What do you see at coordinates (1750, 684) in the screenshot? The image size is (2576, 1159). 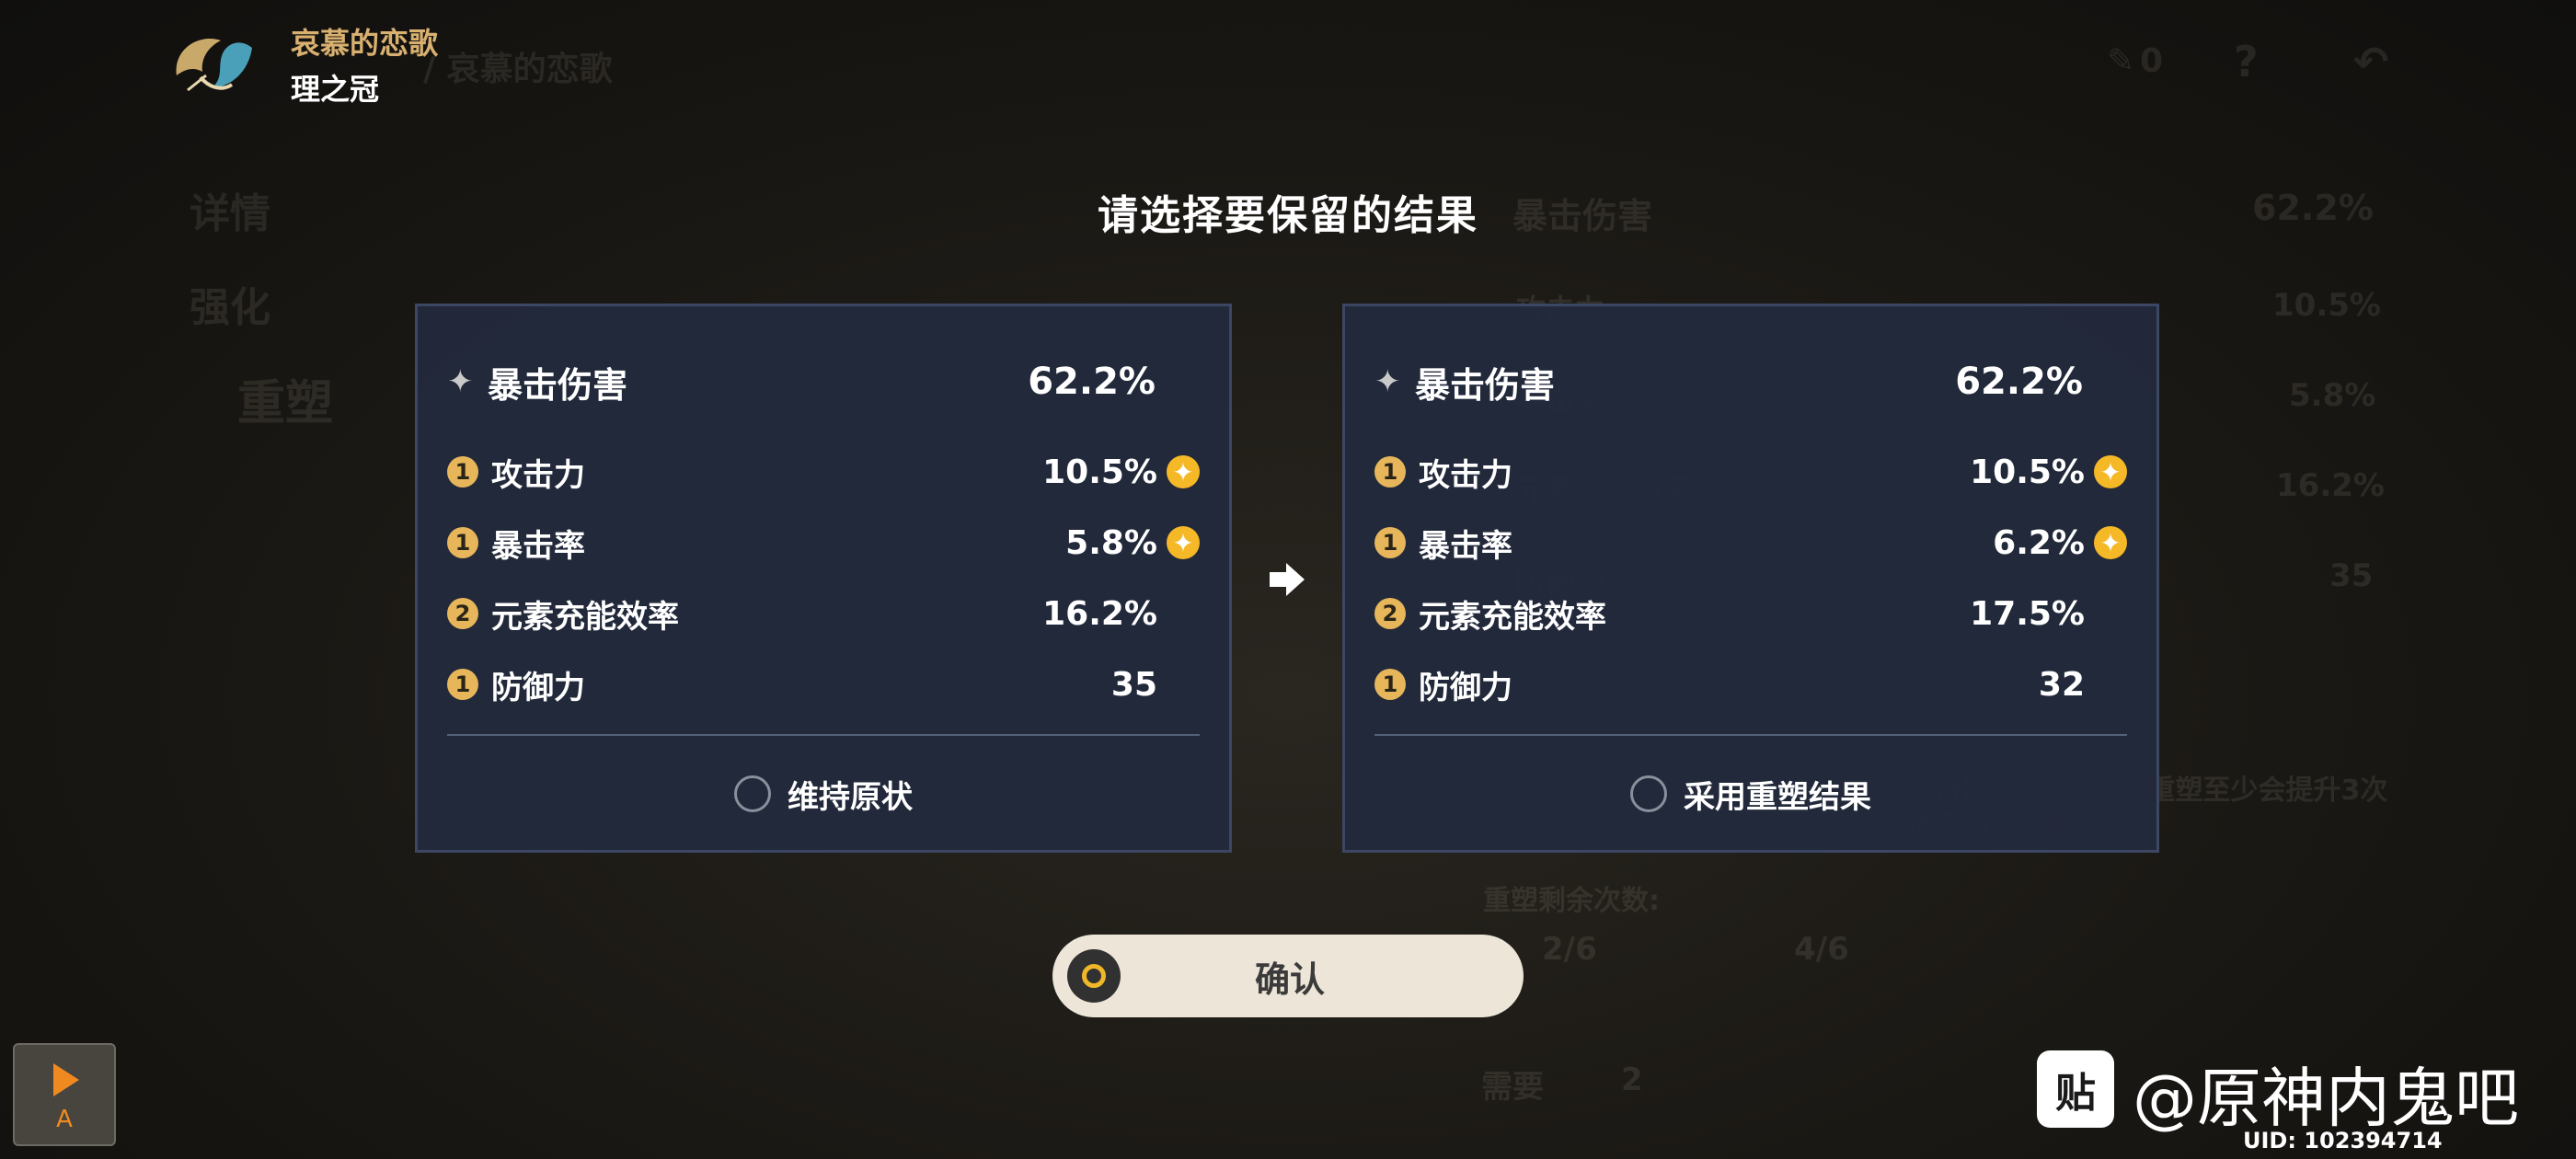 I see `substat-row: 1 防御力 32` at bounding box center [1750, 684].